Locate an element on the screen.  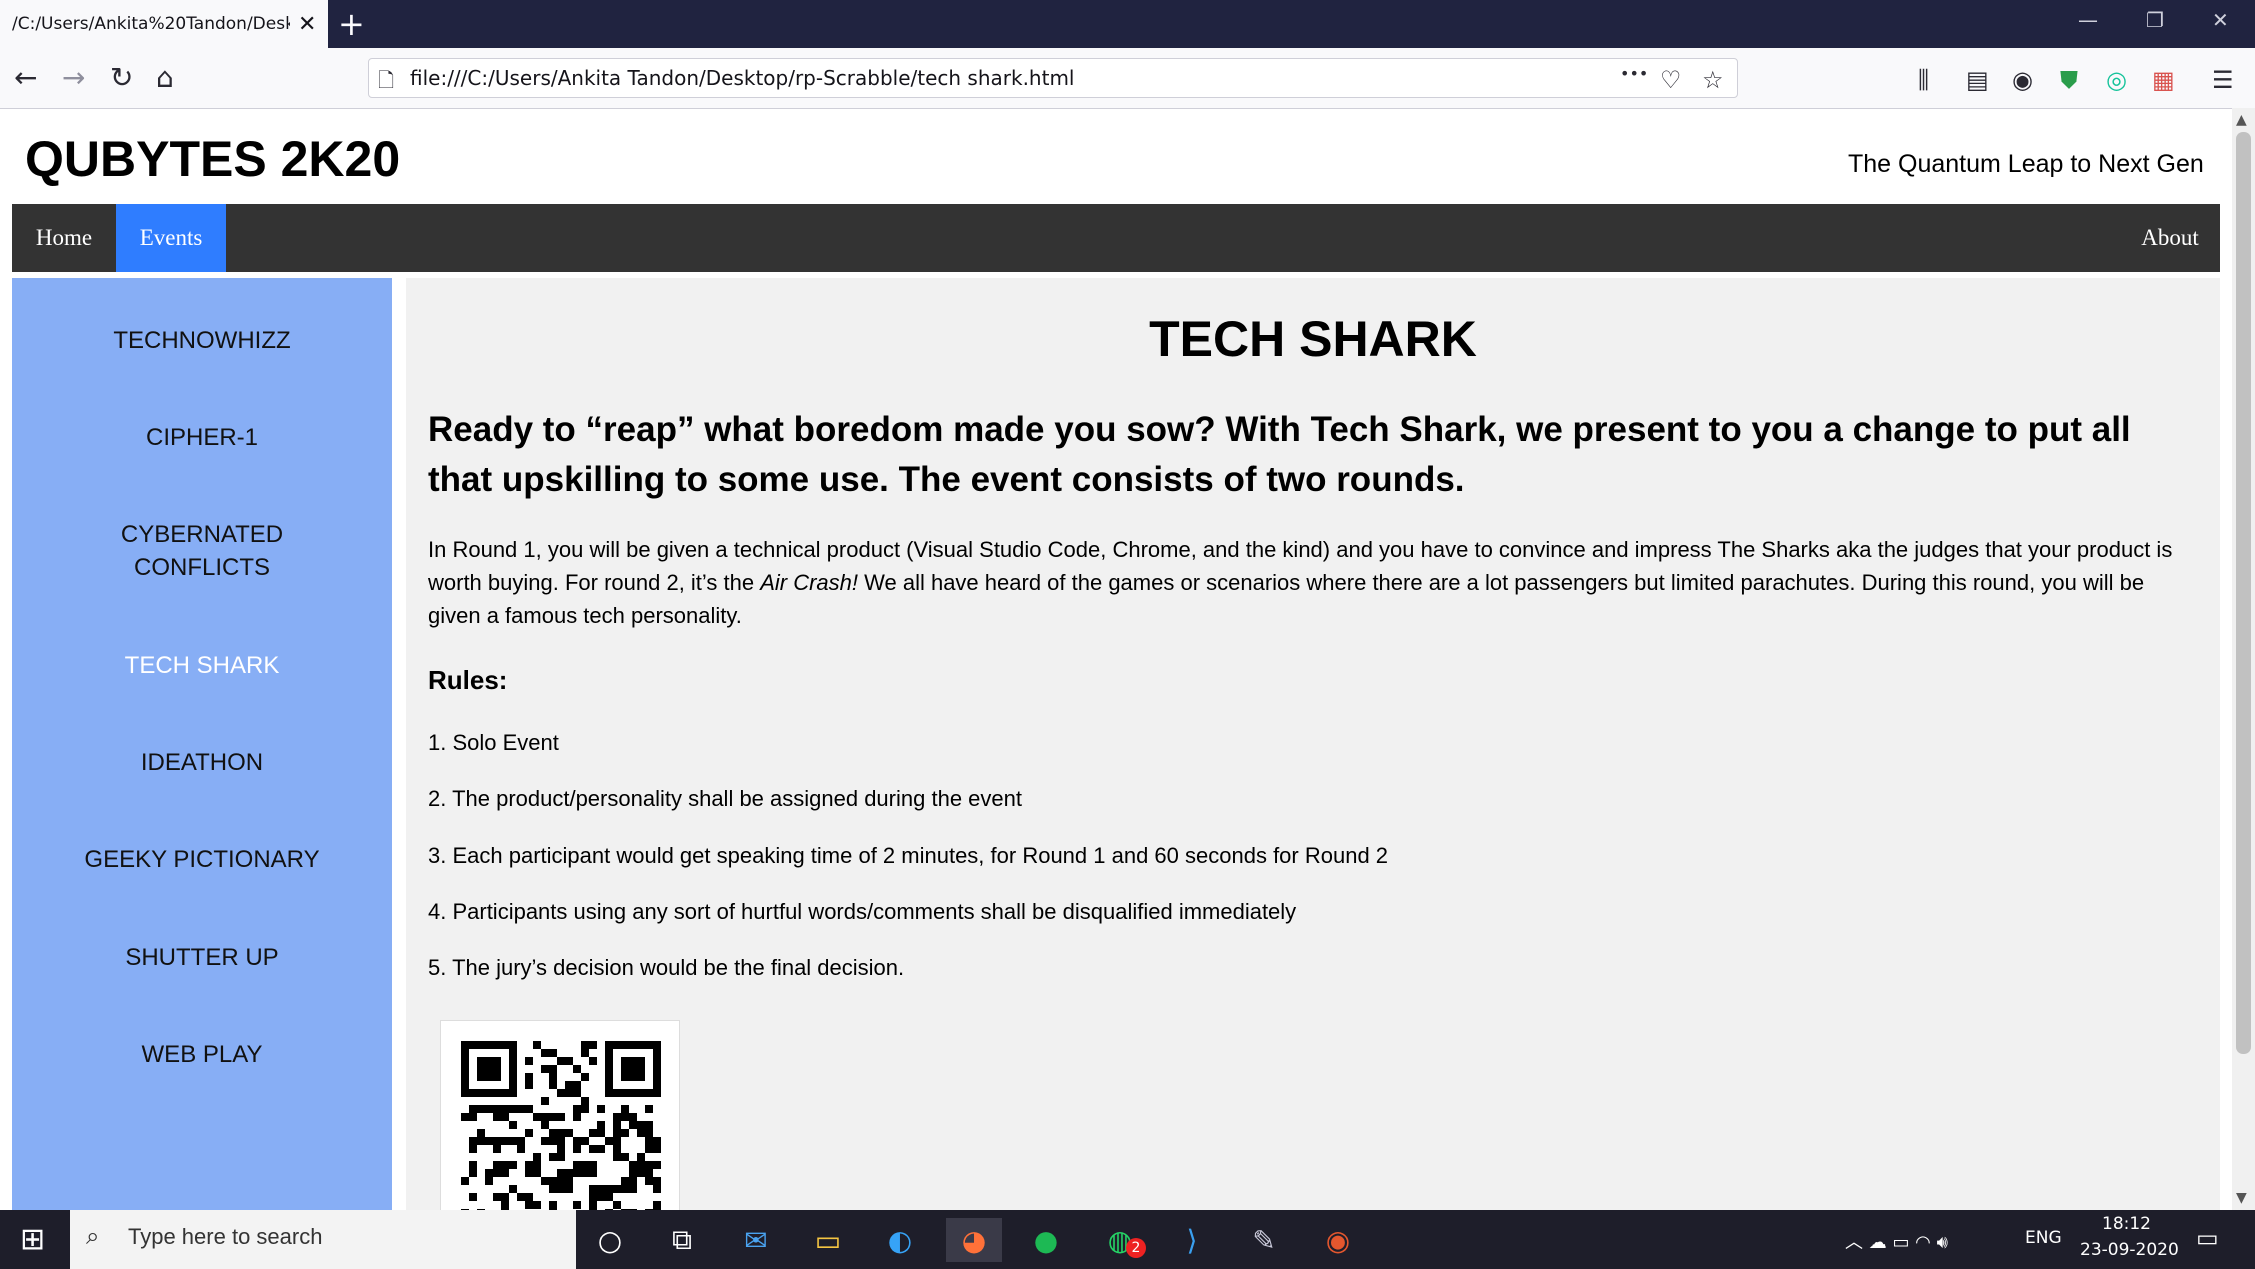
window-close-icon: ✕ is located at coordinates (2220, 20).